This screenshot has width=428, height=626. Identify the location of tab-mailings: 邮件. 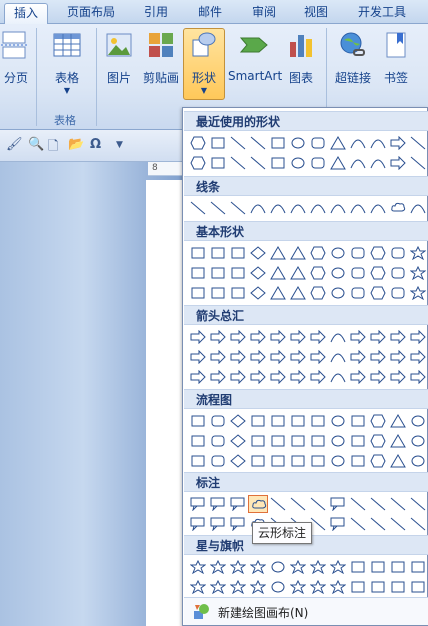
(210, 13).